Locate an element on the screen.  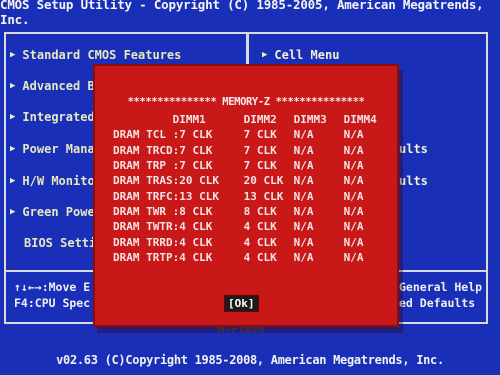
timing-name: DRAM TRP is located at coordinates (139, 166).